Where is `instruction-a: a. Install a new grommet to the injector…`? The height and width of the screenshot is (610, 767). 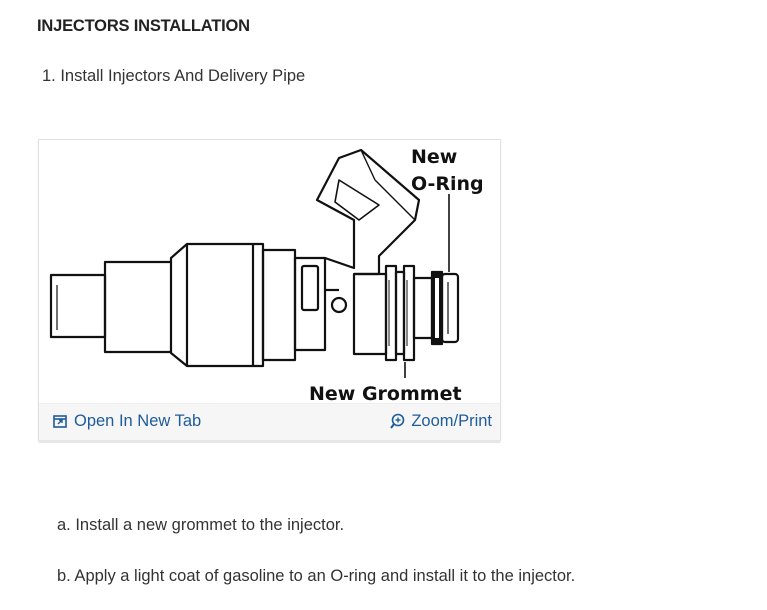
instruction-a: a. Install a new grommet to the injector… is located at coordinates (201, 525).